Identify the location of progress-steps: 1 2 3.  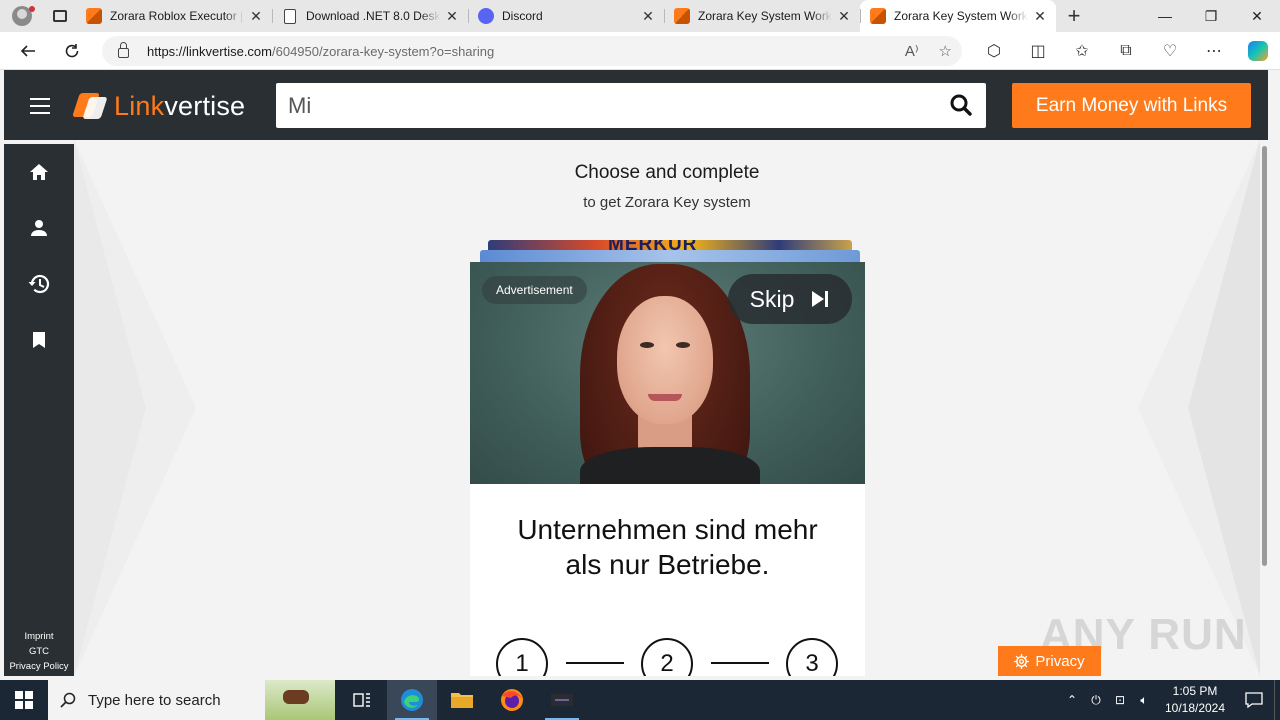
(667, 657).